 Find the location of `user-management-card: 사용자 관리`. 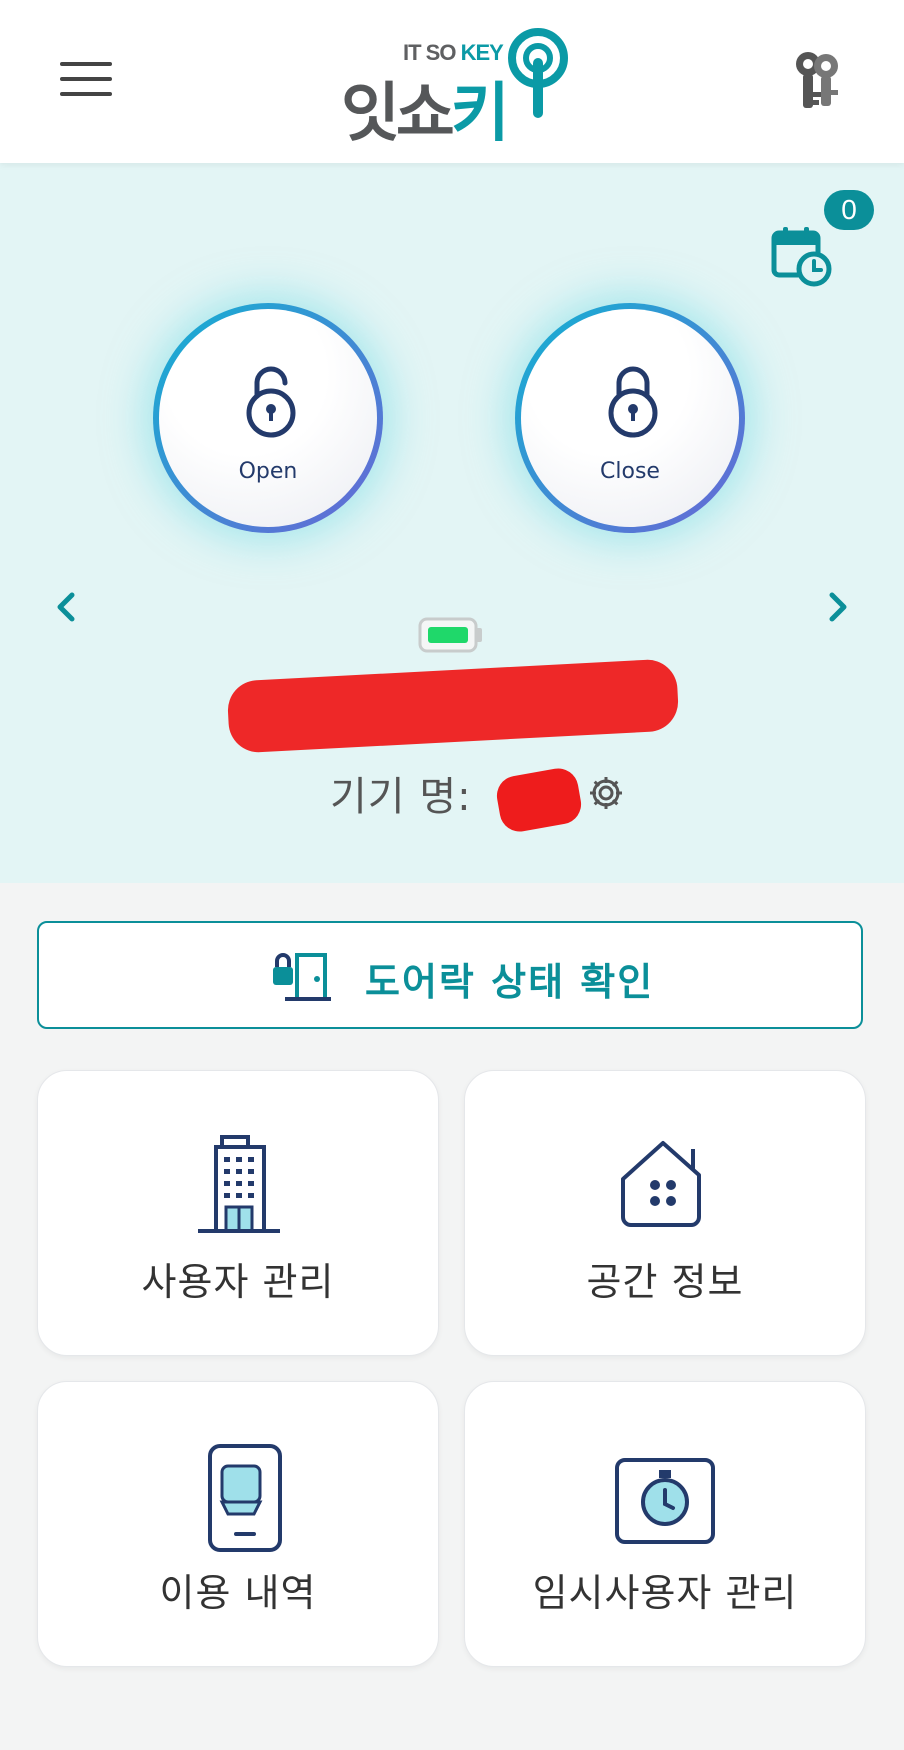

user-management-card: 사용자 관리 is located at coordinates (238, 1213).